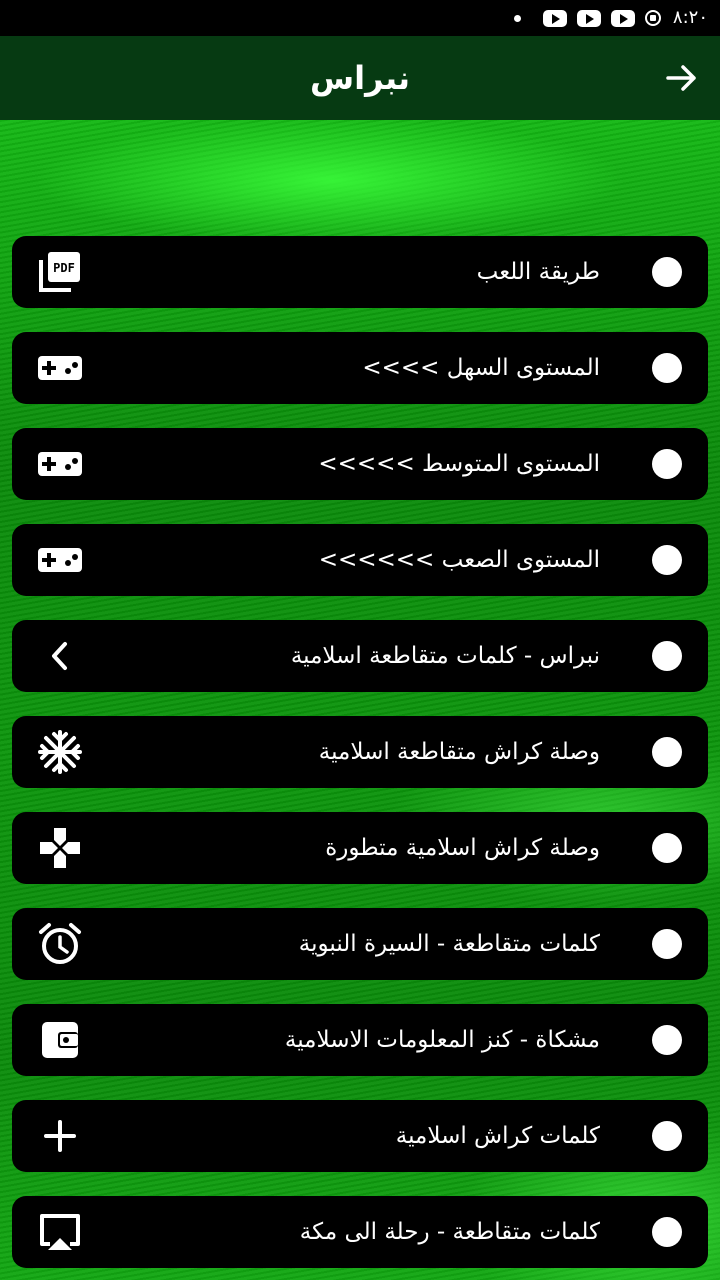 The width and height of the screenshot is (720, 1280). What do you see at coordinates (360, 272) in the screenshot?
I see `menu-item-how-to-play: طريقة اللعب PDF` at bounding box center [360, 272].